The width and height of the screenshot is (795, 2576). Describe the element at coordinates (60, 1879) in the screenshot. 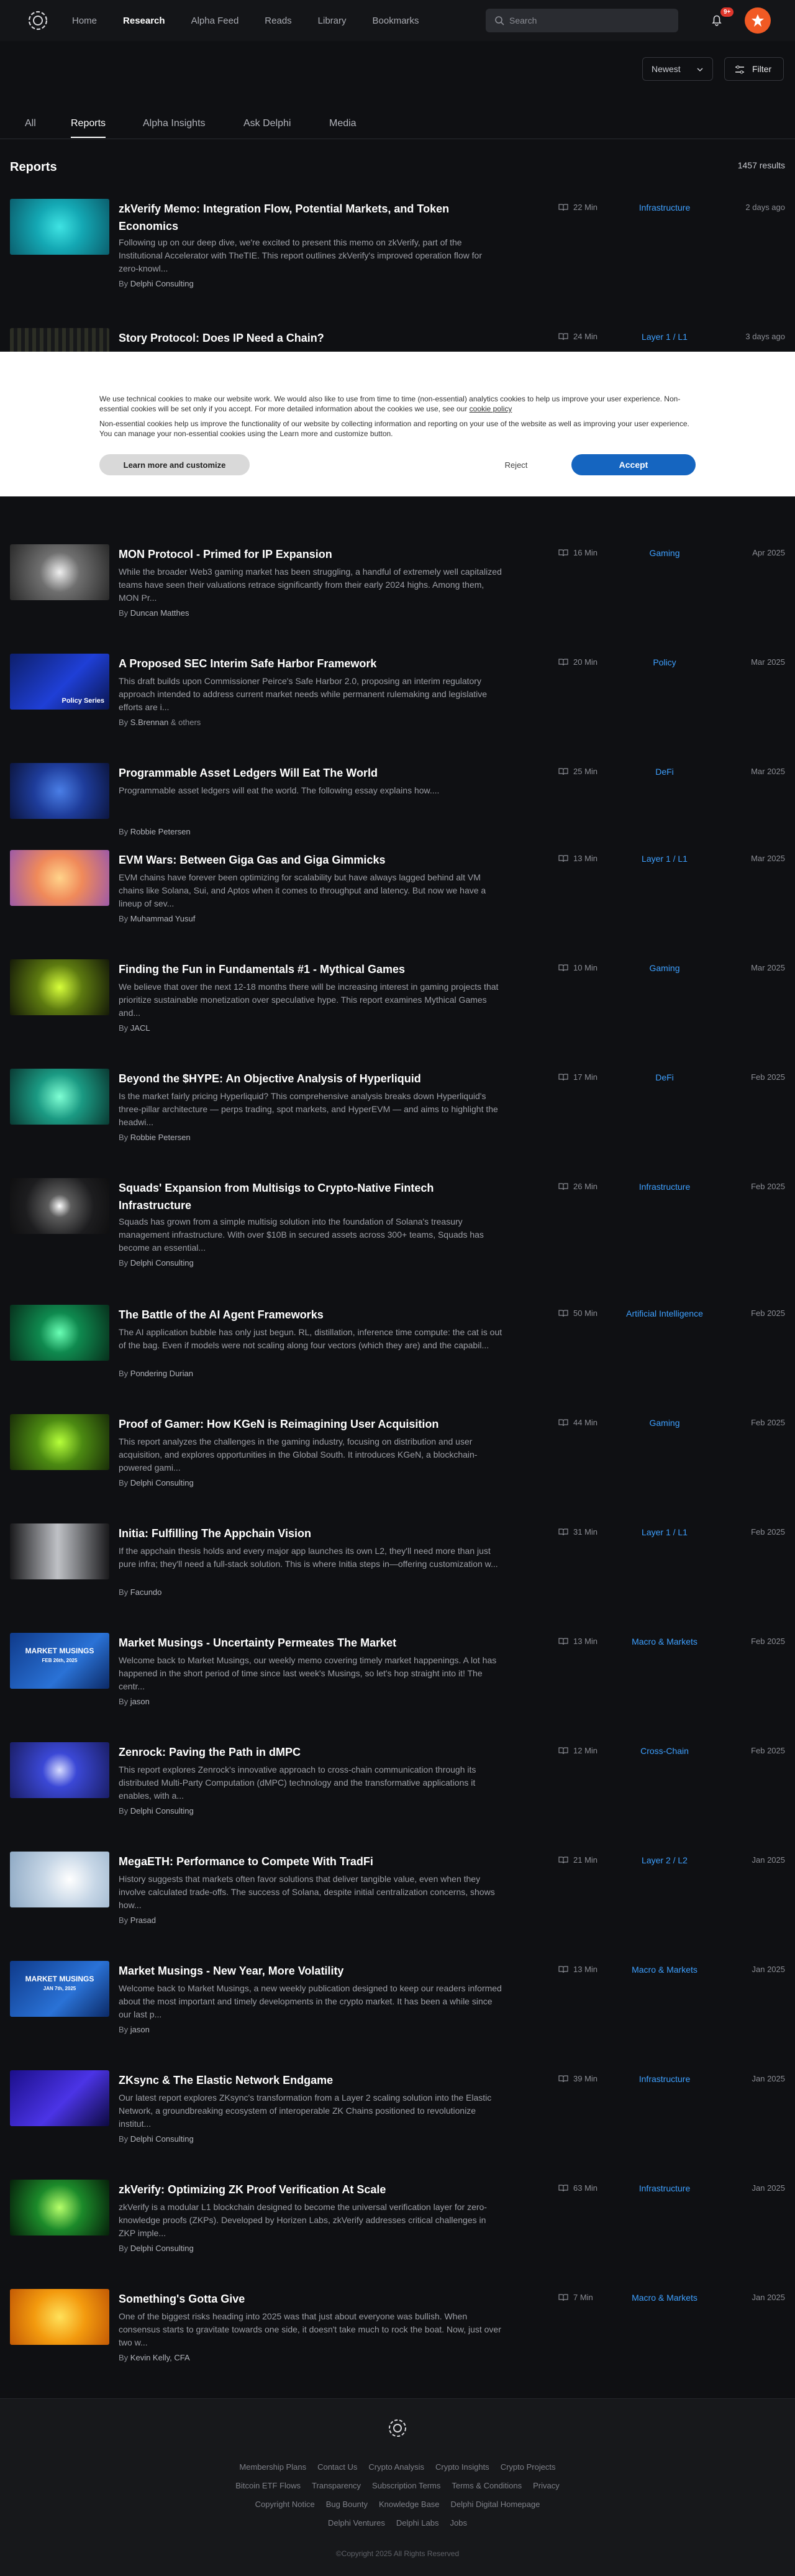

I see `megaeth-thumbnail` at that location.